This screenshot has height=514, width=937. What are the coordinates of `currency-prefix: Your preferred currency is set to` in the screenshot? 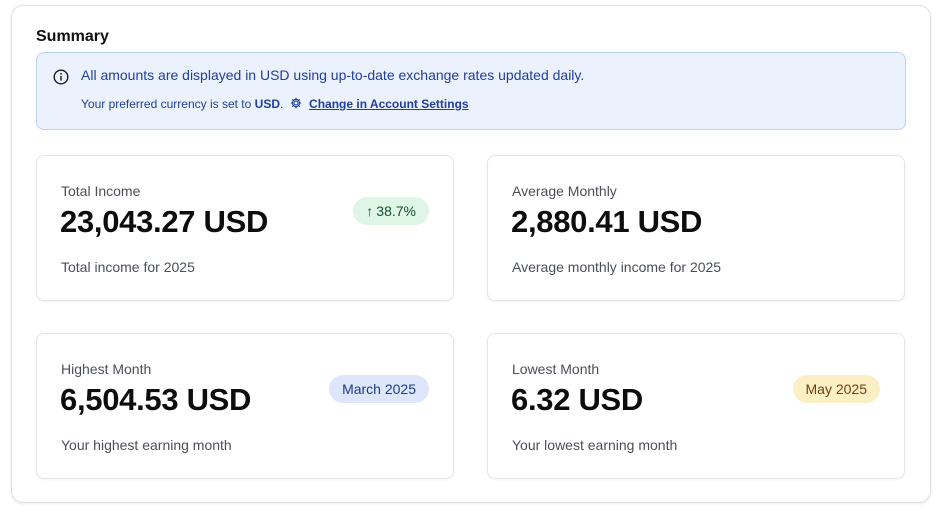 It's located at (166, 104).